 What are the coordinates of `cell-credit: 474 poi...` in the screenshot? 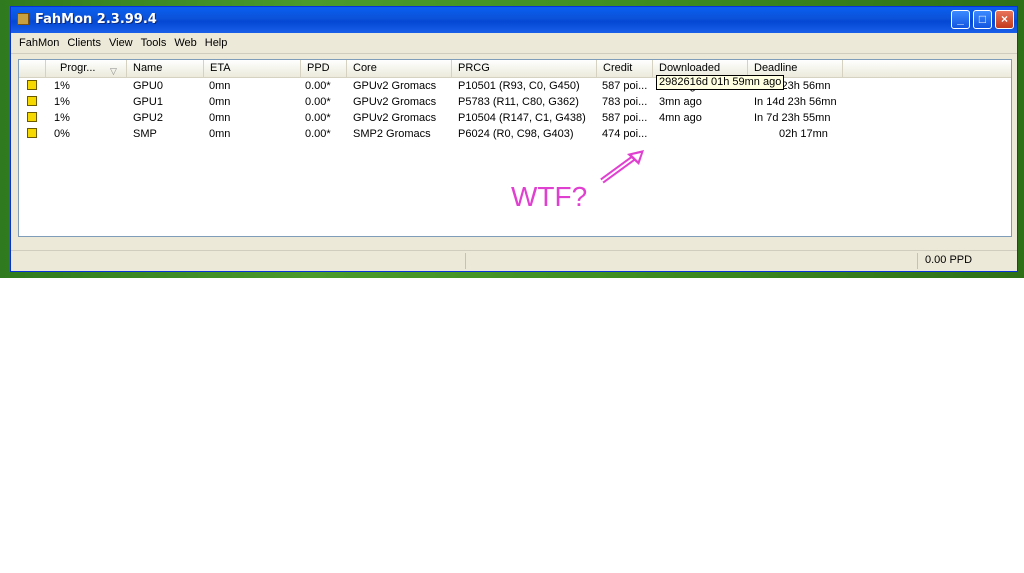 It's located at (625, 134).